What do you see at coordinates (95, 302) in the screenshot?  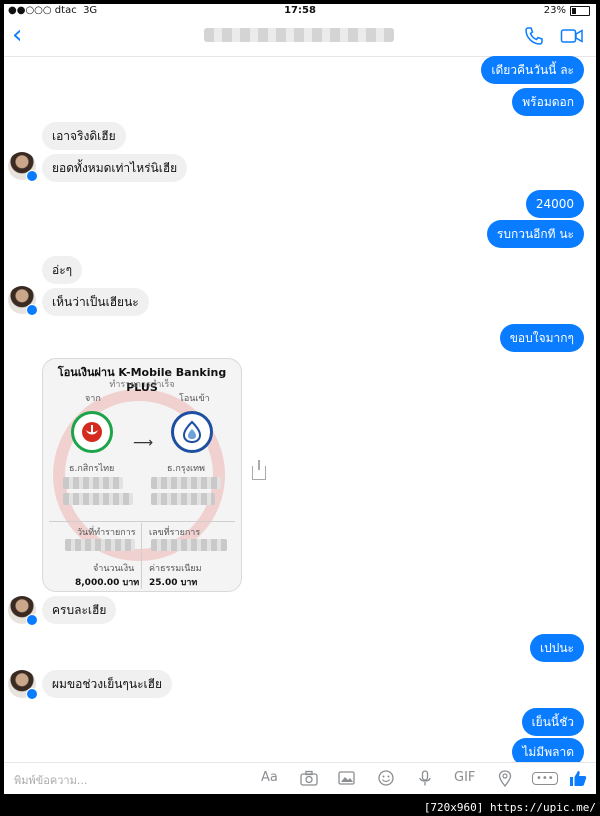 I see `message-bubble-received: เห็นว่าเป็นเฮียนะ` at bounding box center [95, 302].